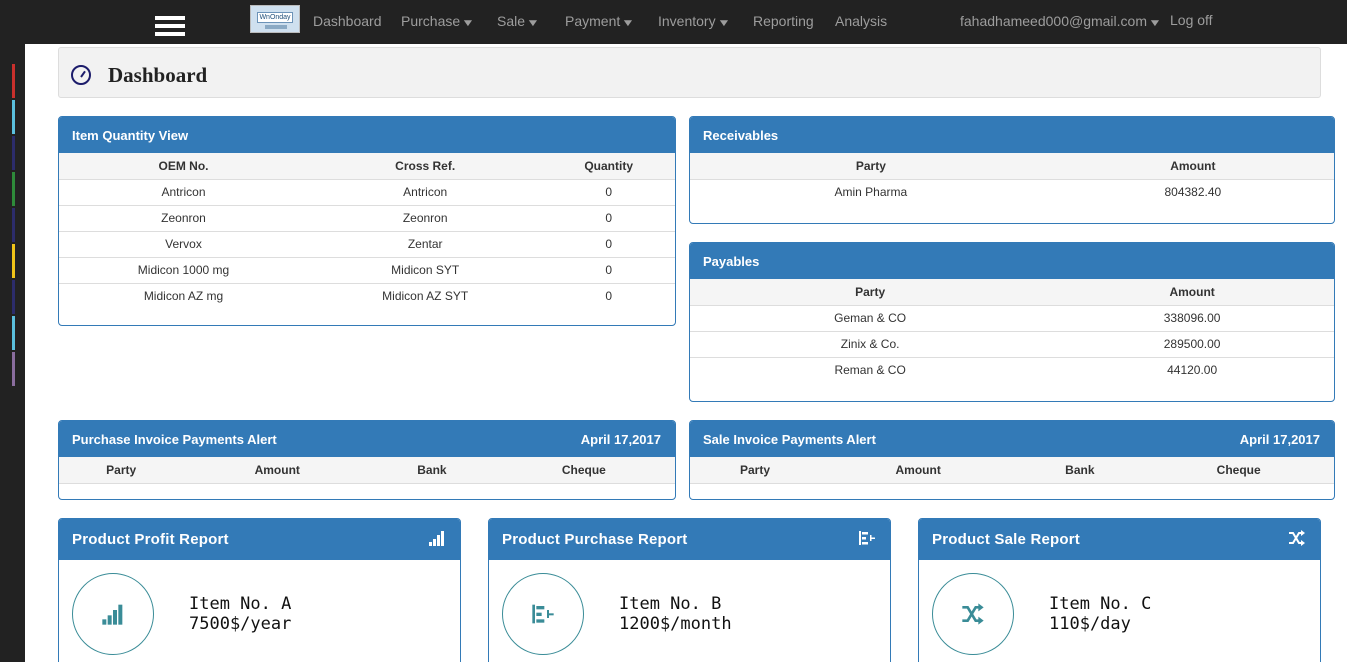 The width and height of the screenshot is (1347, 662). I want to click on sidebar, so click(12, 353).